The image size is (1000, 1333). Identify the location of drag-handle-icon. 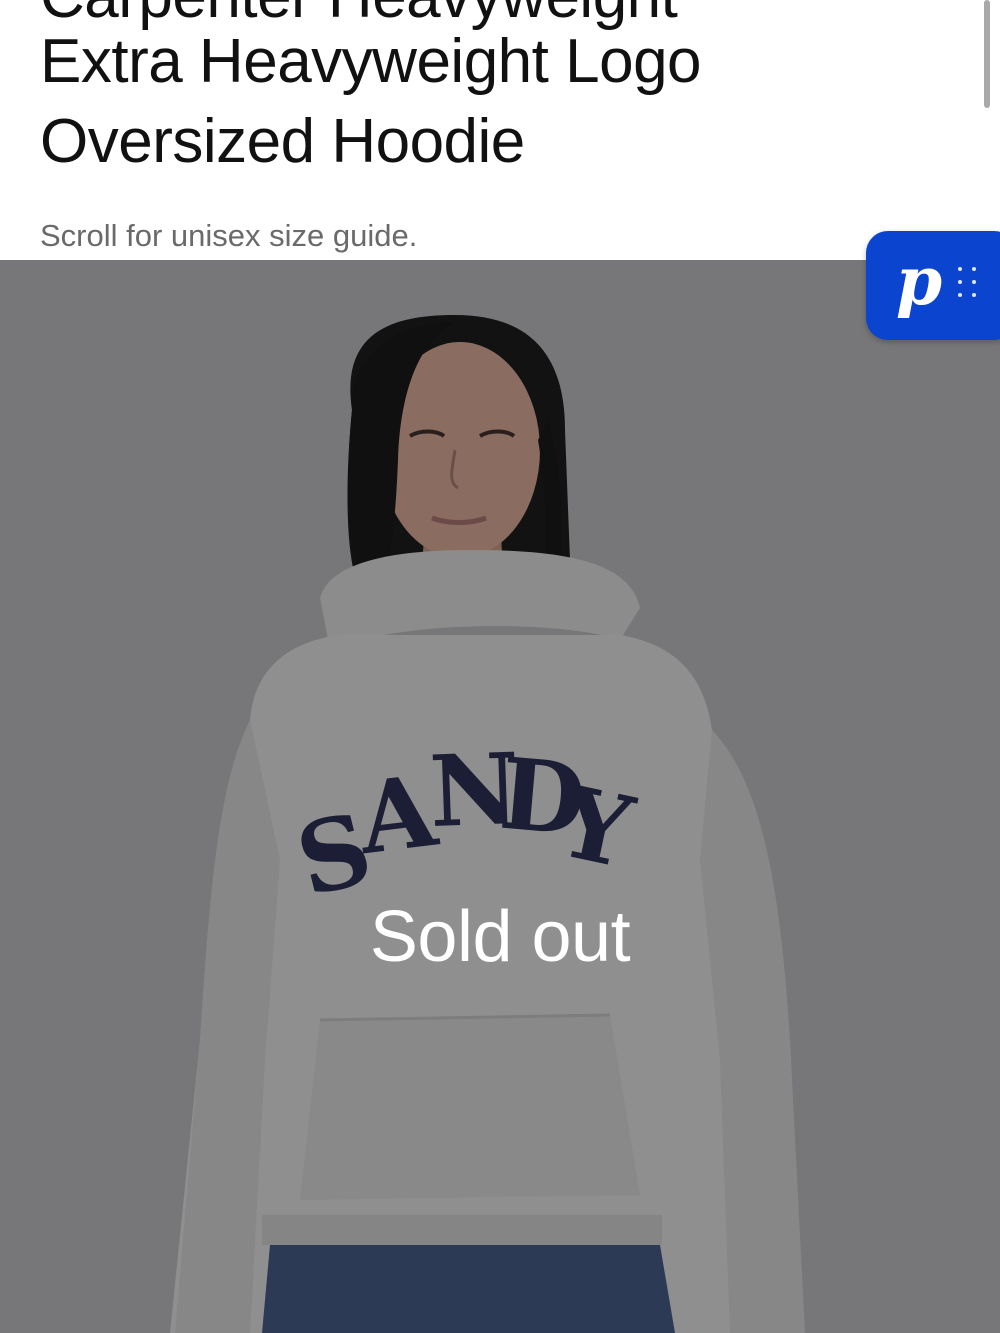
(969, 285).